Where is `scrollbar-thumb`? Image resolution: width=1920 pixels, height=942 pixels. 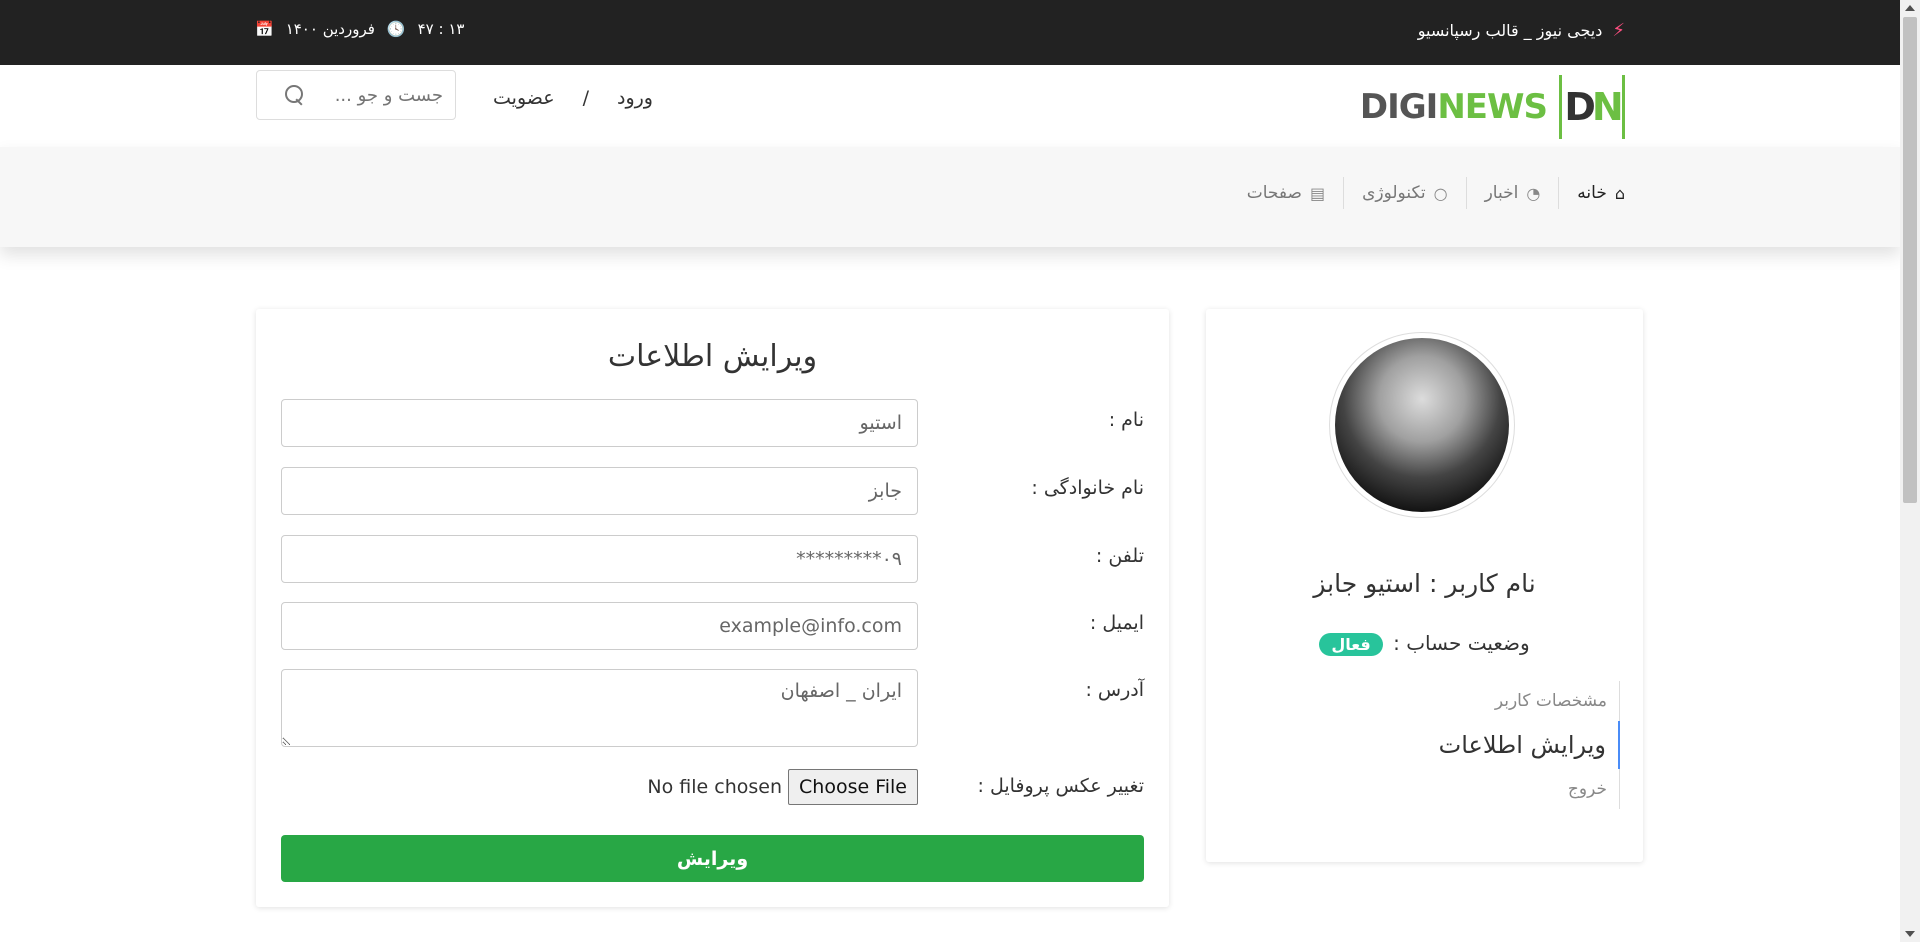
scrollbar-thumb is located at coordinates (1910, 260).